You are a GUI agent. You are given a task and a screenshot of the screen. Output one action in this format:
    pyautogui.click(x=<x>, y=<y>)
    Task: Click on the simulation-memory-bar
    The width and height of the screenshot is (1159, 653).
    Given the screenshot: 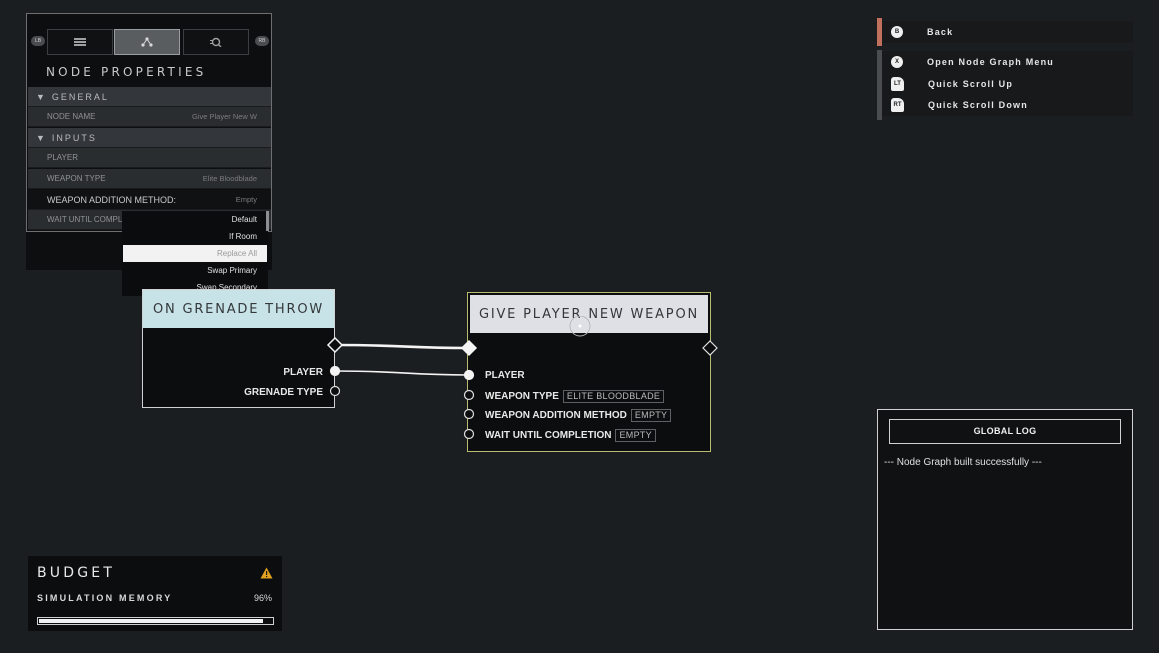 What is the action you would take?
    pyautogui.click(x=155, y=621)
    